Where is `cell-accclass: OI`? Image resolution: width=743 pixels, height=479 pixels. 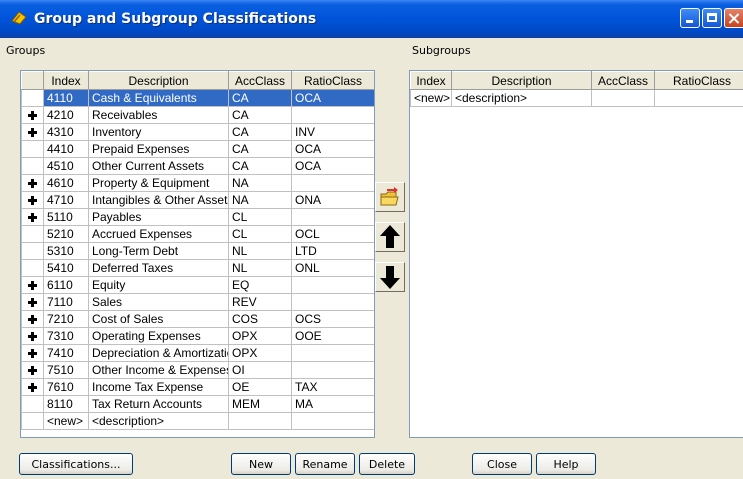
cell-accclass: OI is located at coordinates (260, 370).